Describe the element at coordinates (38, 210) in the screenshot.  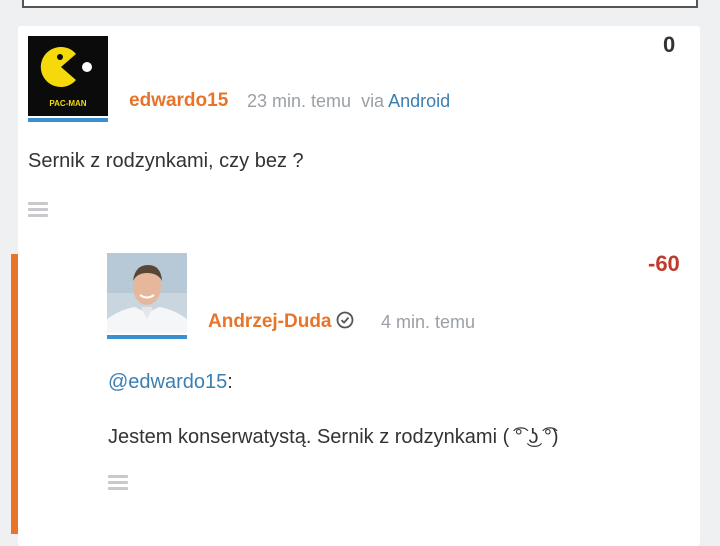
I see `post-menu-icon` at that location.